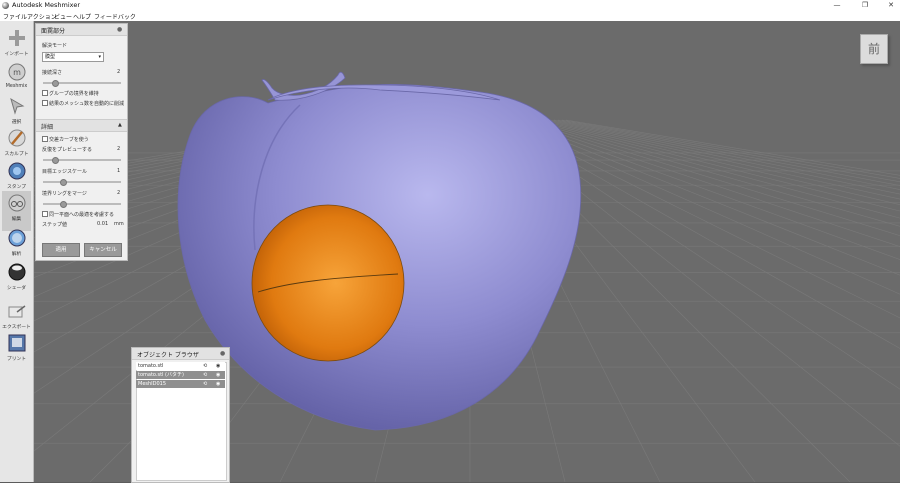 This screenshot has height=483, width=900. What do you see at coordinates (82, 160) in the screenshot?
I see `preview-slider` at bounding box center [82, 160].